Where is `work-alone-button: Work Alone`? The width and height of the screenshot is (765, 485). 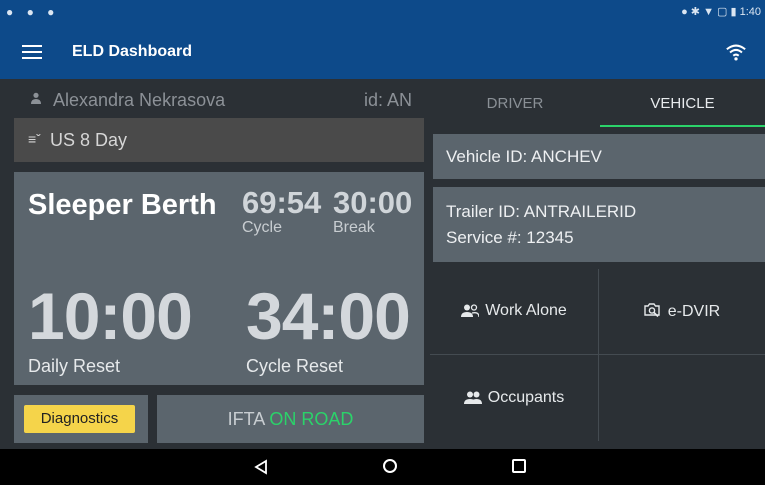
work-alone-button: Work Alone is located at coordinates (514, 311).